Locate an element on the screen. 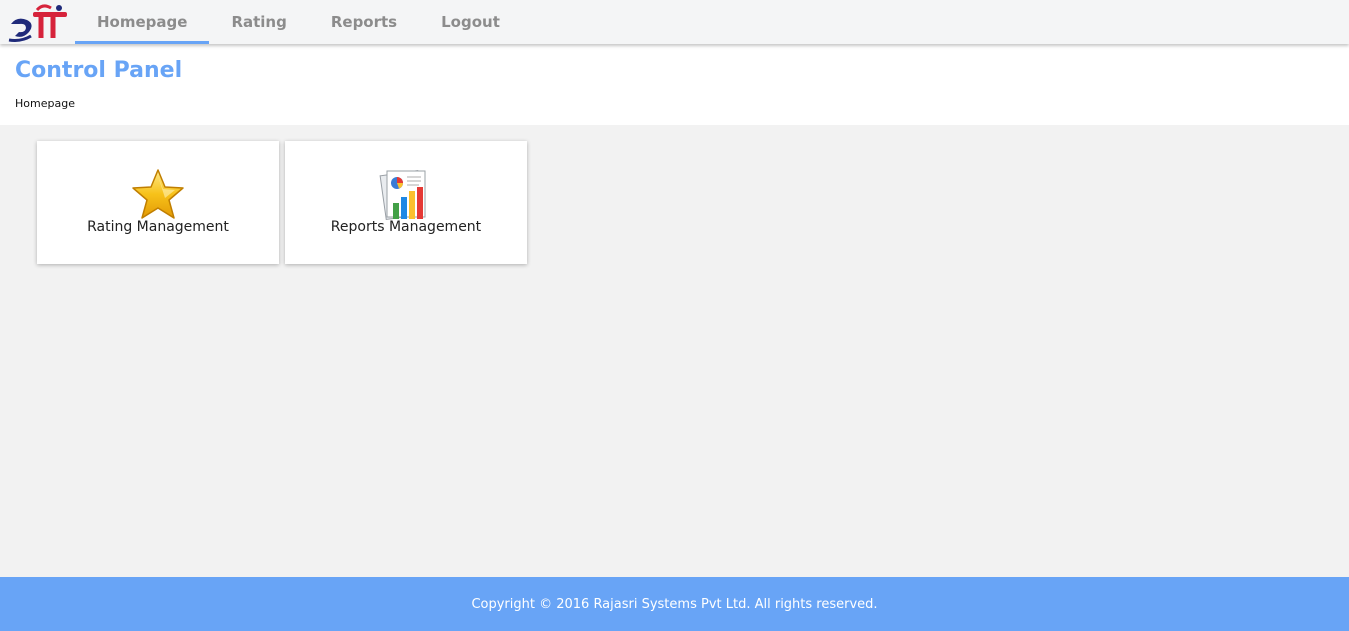 The image size is (1349, 631). page-header: Control Panel Homepage is located at coordinates (674, 84).